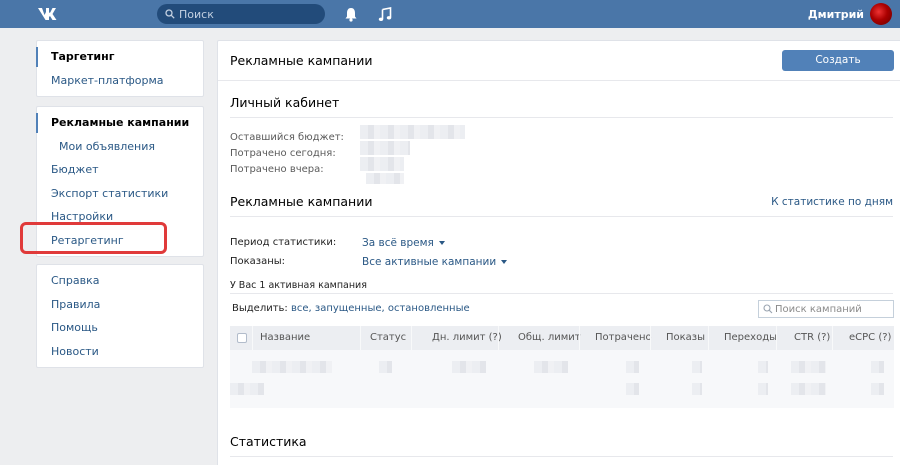 This screenshot has height=465, width=900. I want to click on col-clicks: Переходы, so click(750, 338).